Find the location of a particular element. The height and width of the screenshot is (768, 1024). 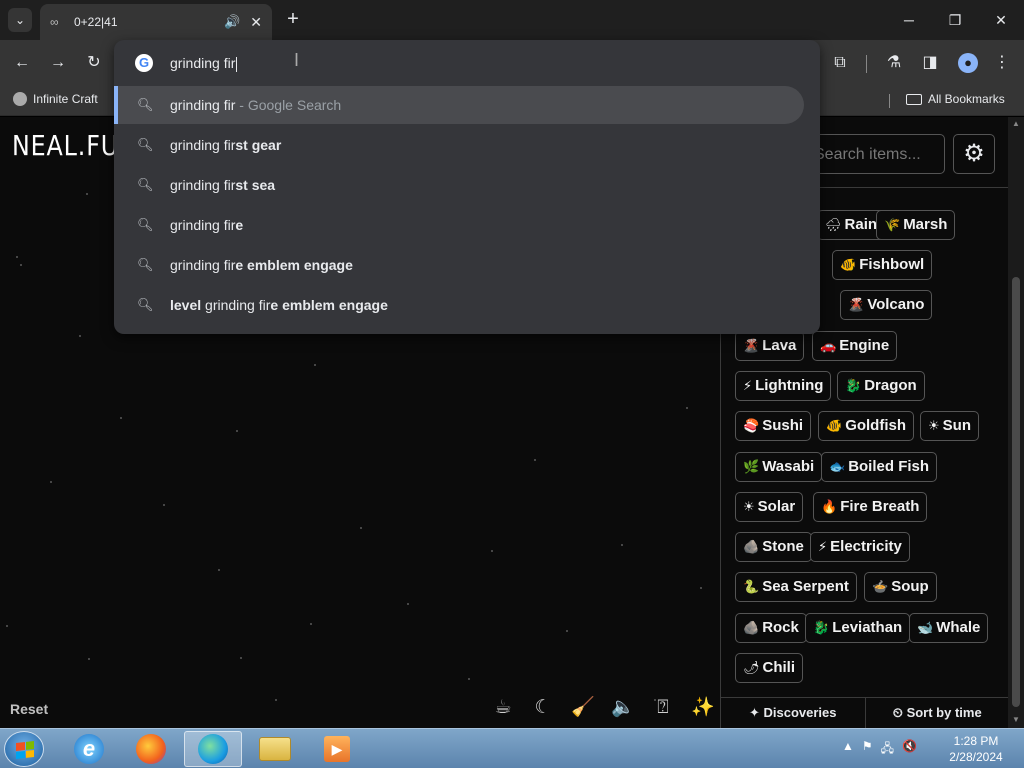

discoveries-label: Discoveries is located at coordinates (800, 712).